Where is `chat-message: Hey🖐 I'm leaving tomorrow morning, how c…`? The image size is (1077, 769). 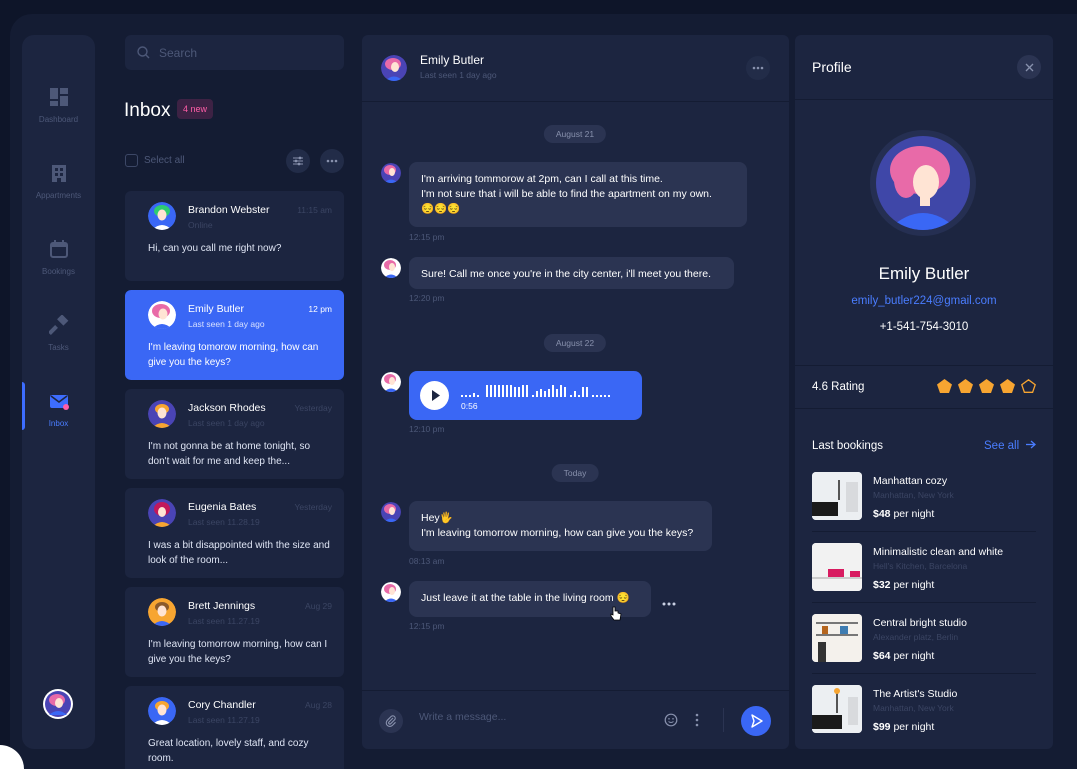
chat-message: Hey🖐 I'm leaving tomorrow morning, how c… is located at coordinates (560, 526).